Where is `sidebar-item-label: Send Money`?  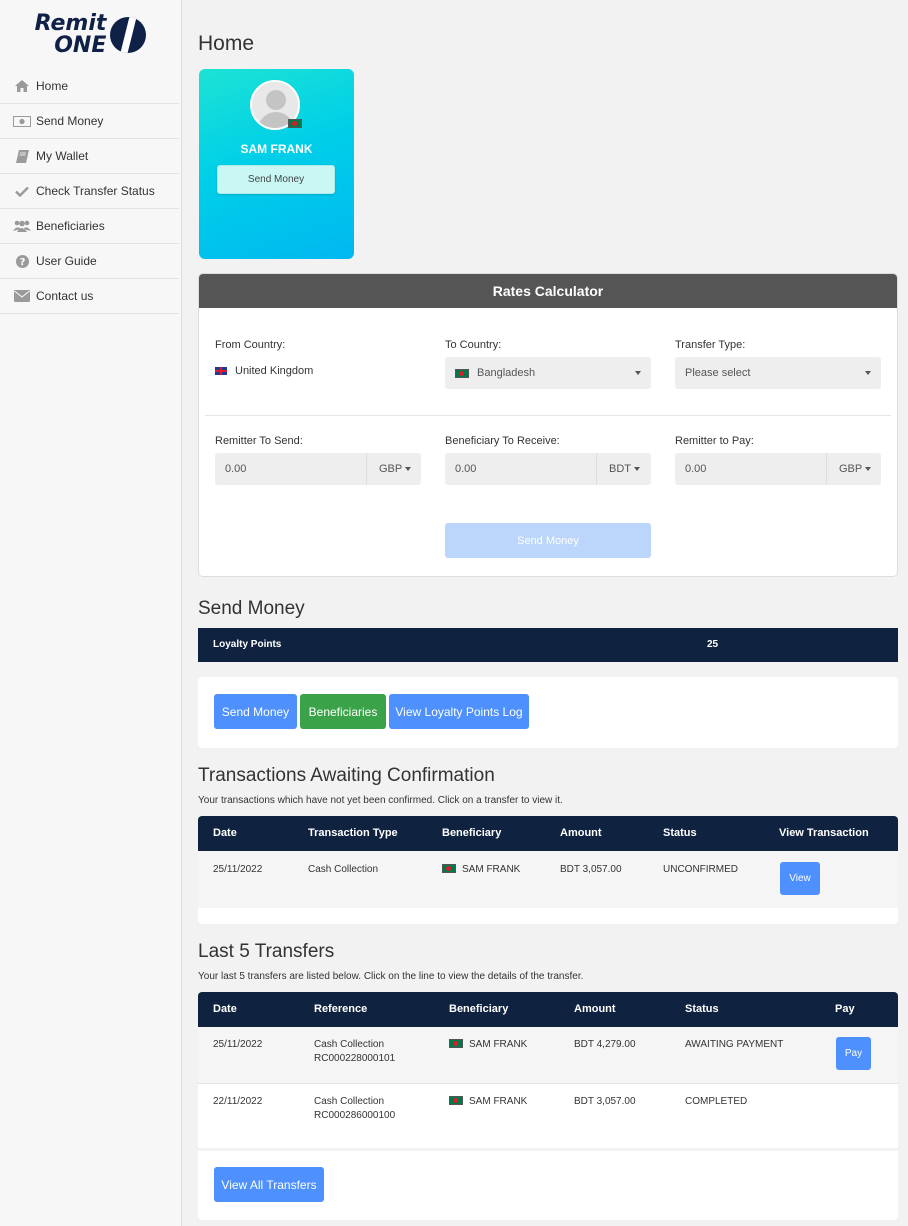 sidebar-item-label: Send Money is located at coordinates (70, 121).